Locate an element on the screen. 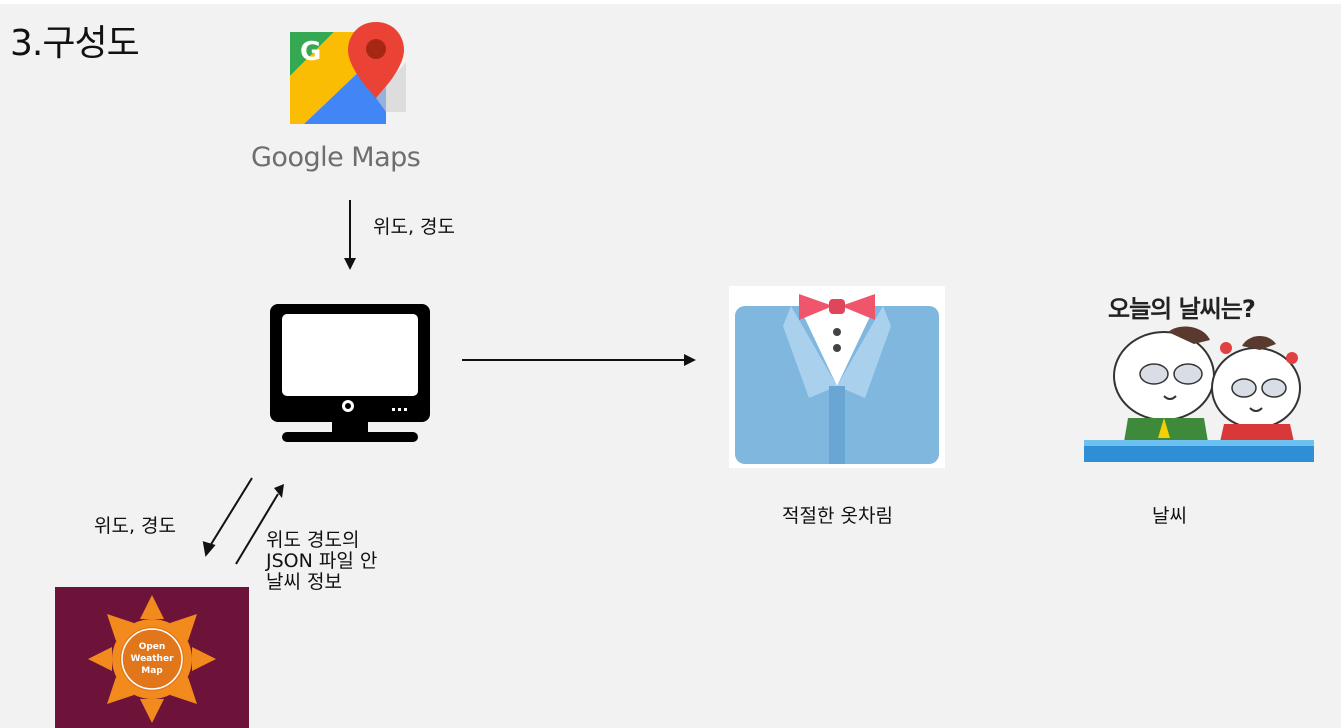  owm-line: Open is located at coordinates (152, 647).